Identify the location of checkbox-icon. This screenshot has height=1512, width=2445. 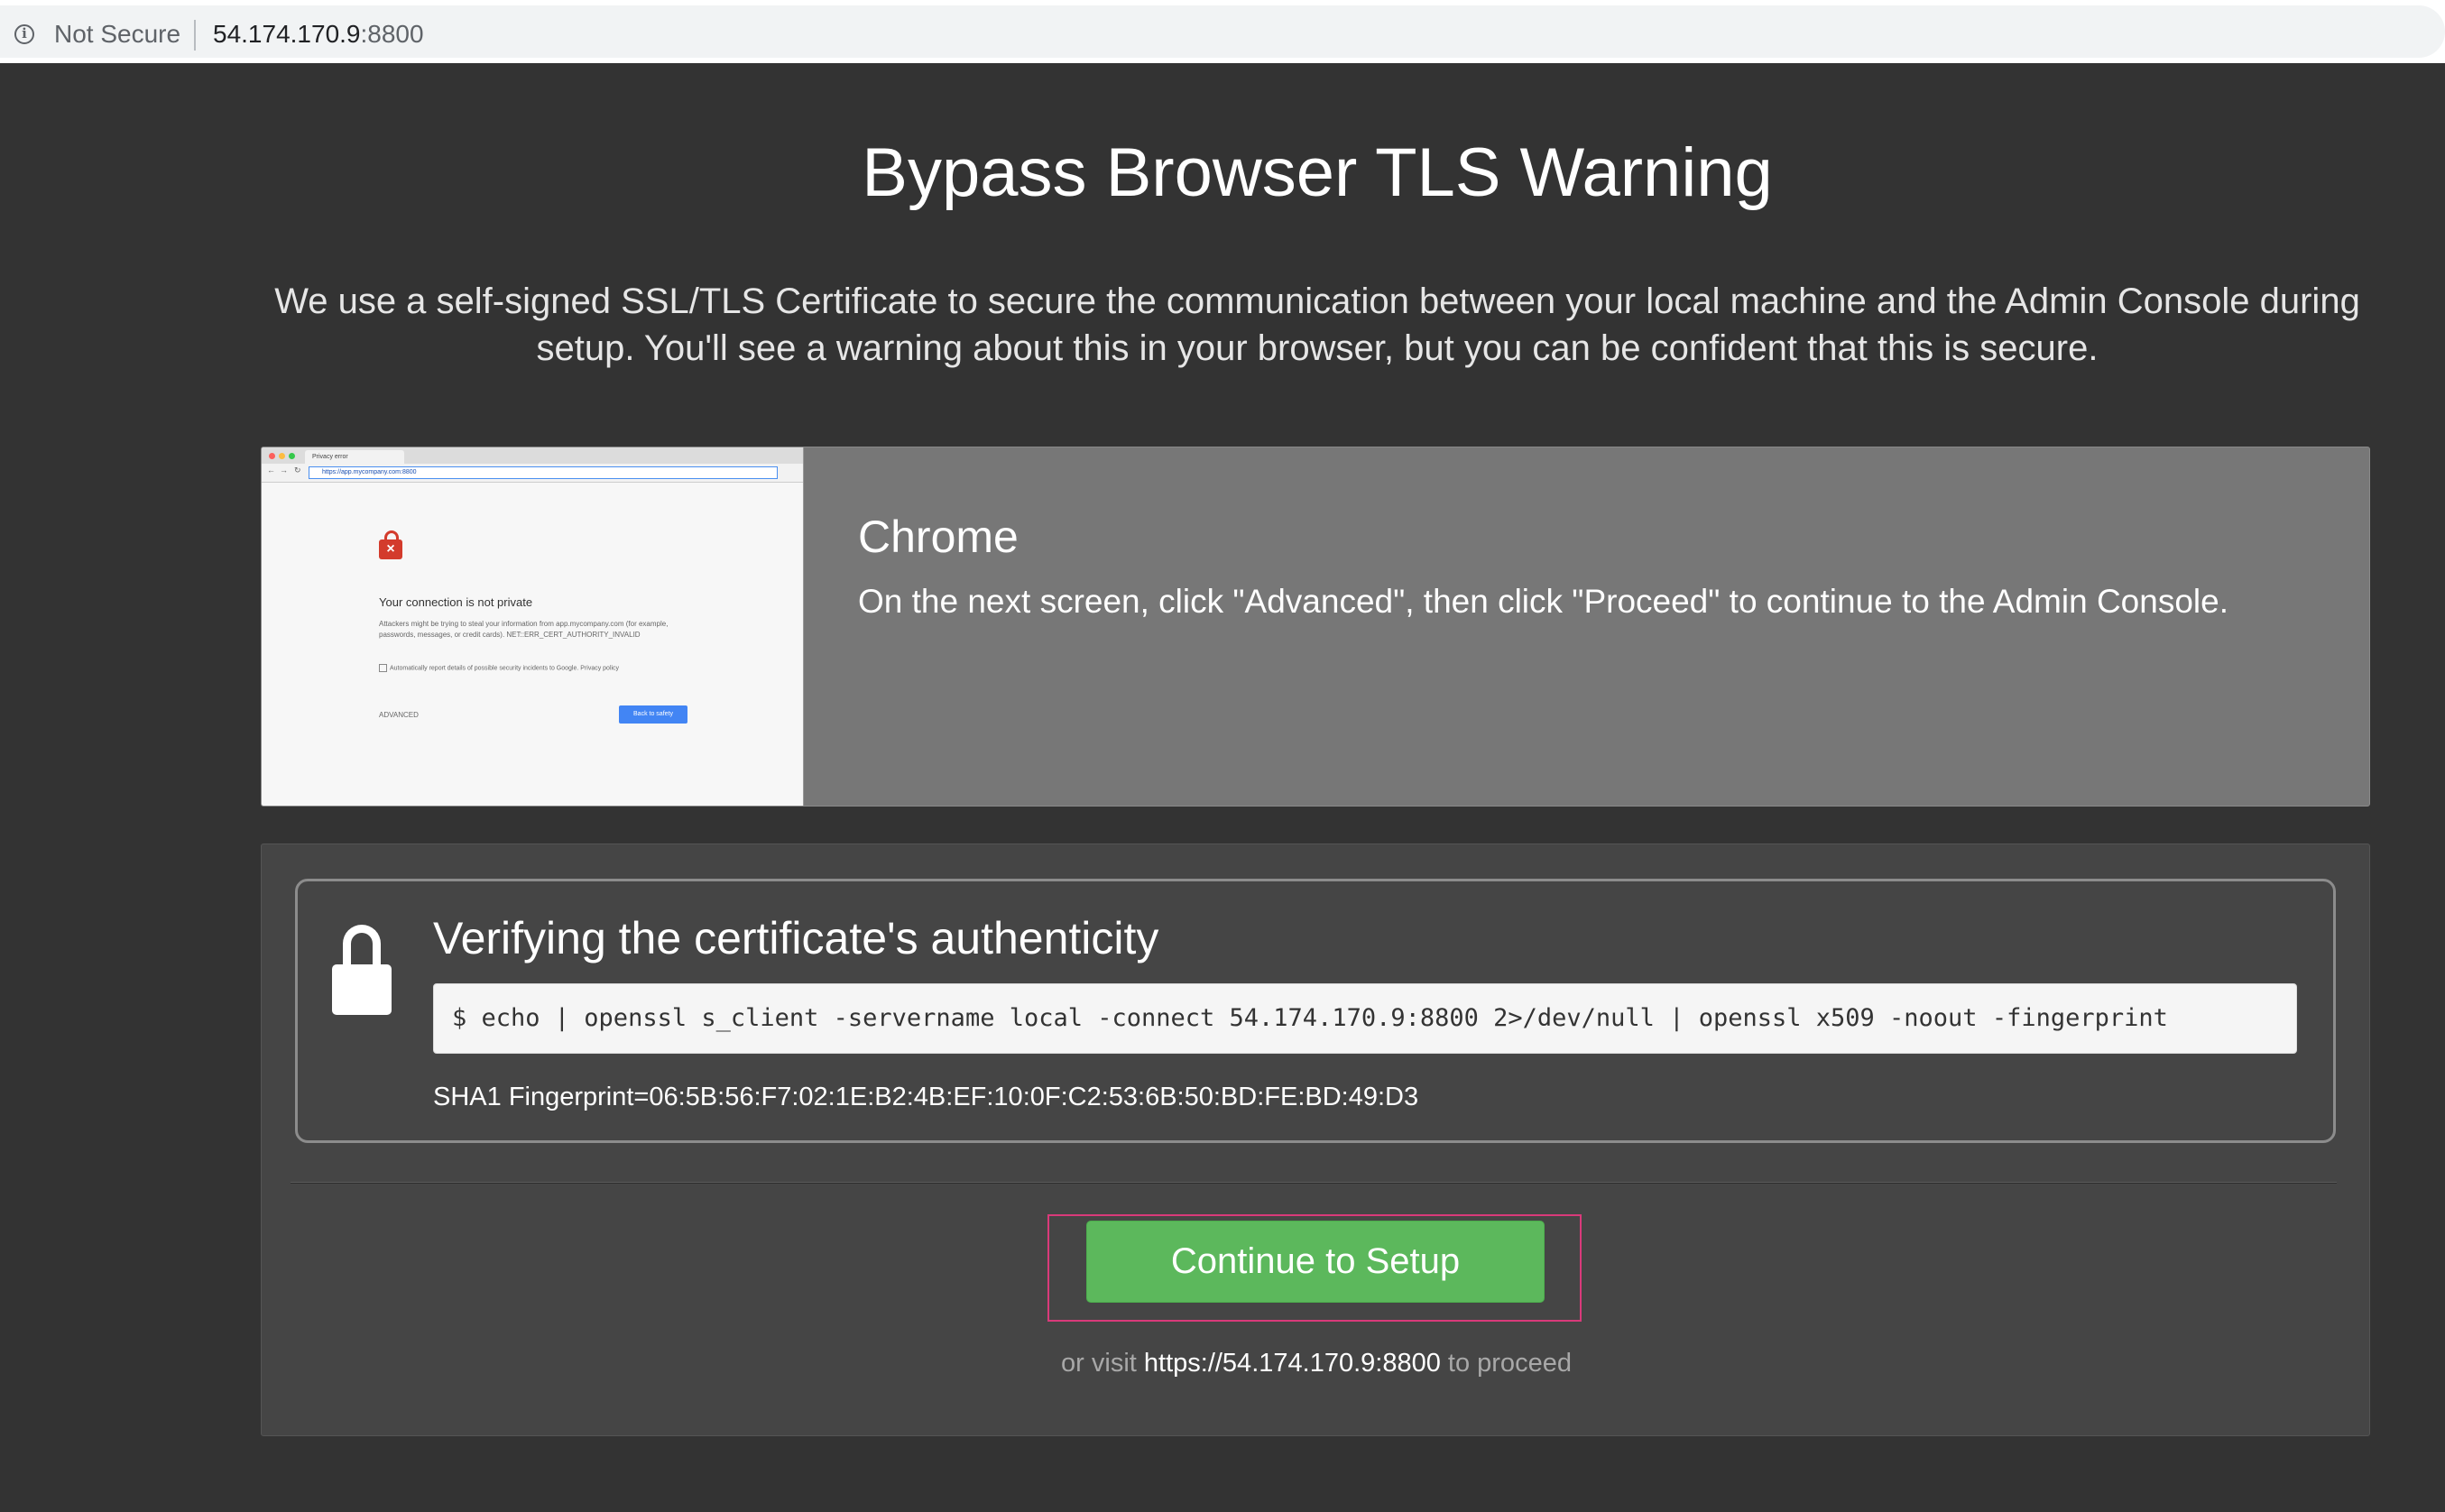
(383, 668).